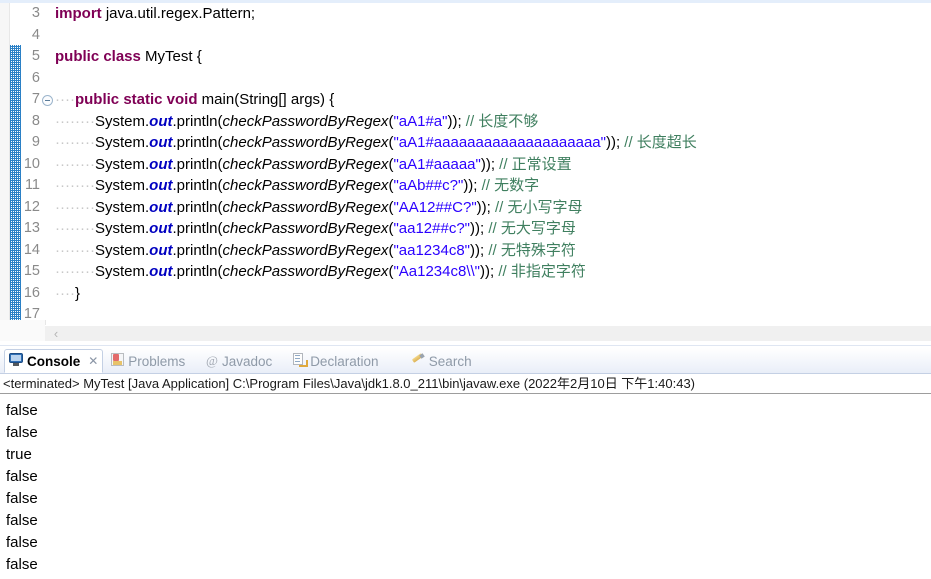  Describe the element at coordinates (56, 334) in the screenshot. I see `scroll-left-arrow-icon: ‹` at that location.